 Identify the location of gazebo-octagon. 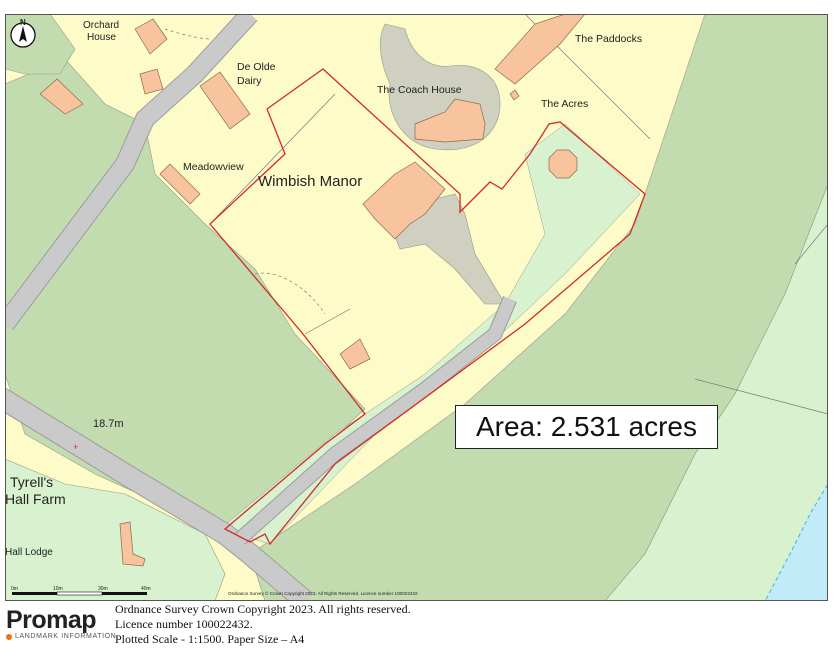
(563, 164).